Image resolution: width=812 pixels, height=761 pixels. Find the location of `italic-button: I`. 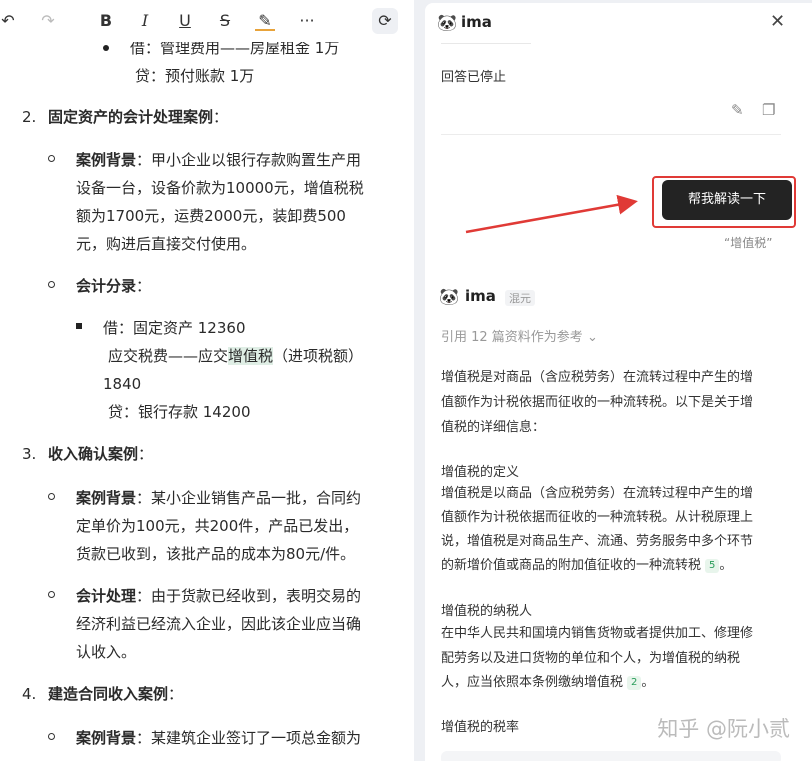

italic-button: I is located at coordinates (145, 21).